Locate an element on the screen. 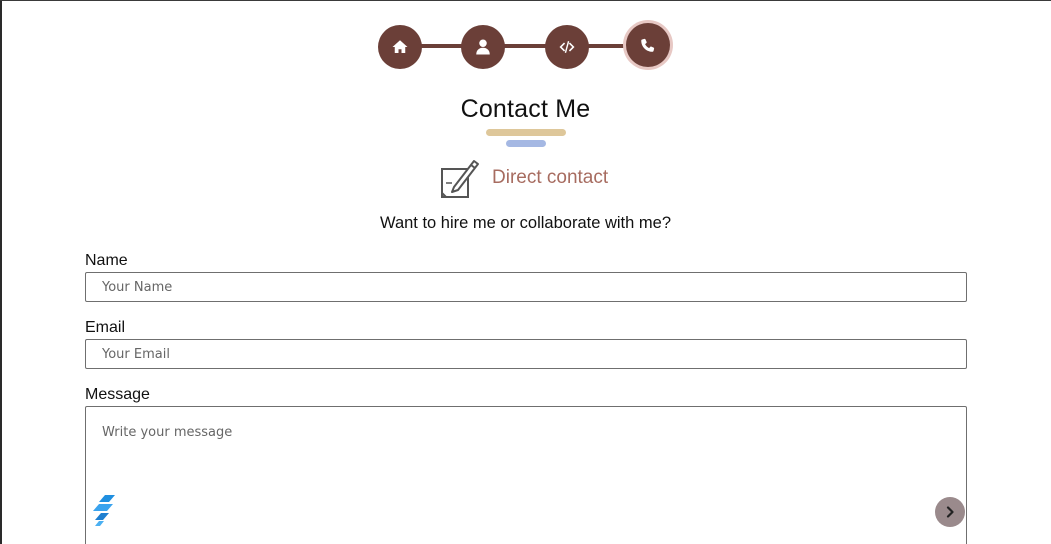  user-icon is located at coordinates (483, 47).